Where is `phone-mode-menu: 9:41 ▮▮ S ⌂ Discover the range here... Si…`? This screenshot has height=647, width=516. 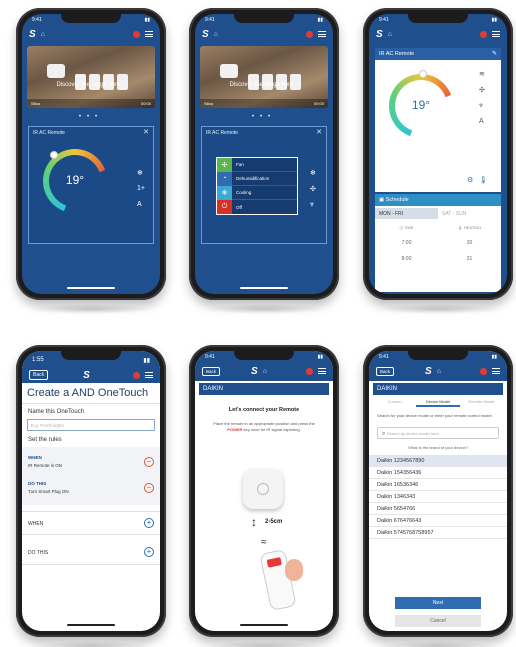
phone-mode-menu: 9:41 ▮▮ S ⌂ Discover the range here... Si… is located at coordinates (264, 161).